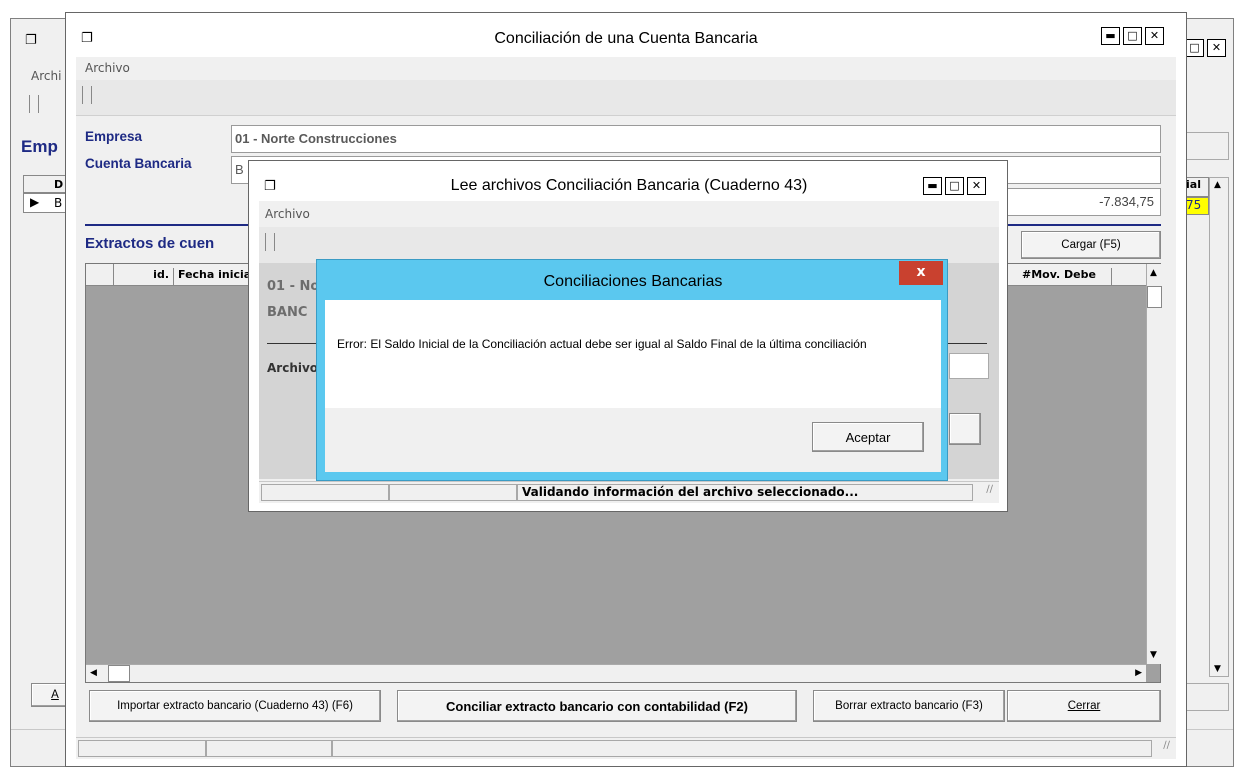 This screenshot has width=1234, height=767. What do you see at coordinates (626, 747) in the screenshot?
I see `main-statusbar: ∕∕` at bounding box center [626, 747].